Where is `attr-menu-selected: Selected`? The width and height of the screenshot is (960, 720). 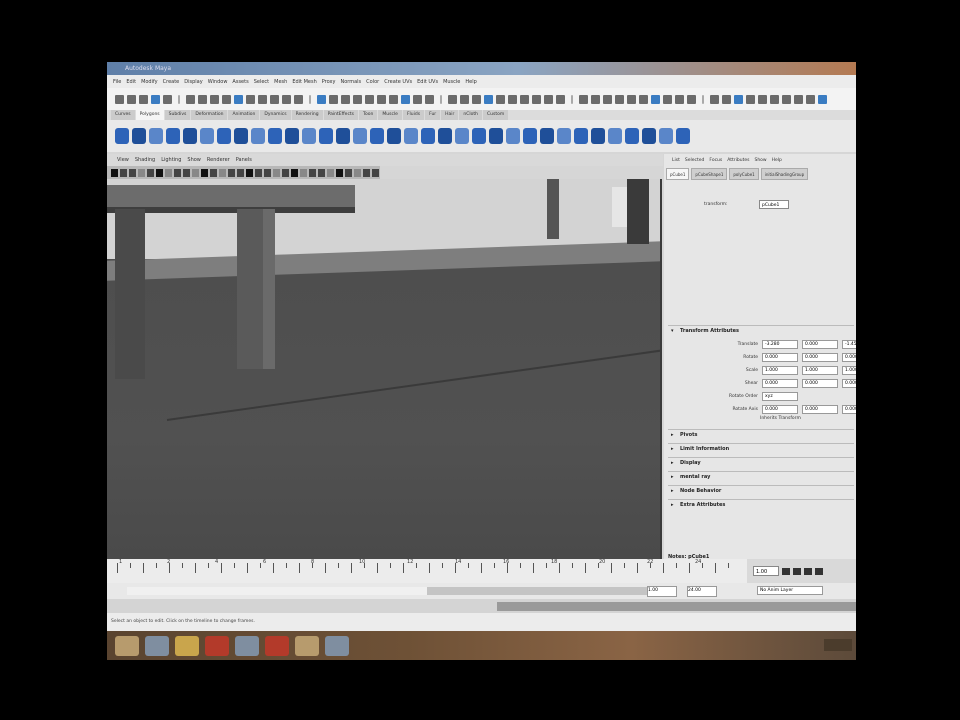 attr-menu-selected: Selected is located at coordinates (695, 160).